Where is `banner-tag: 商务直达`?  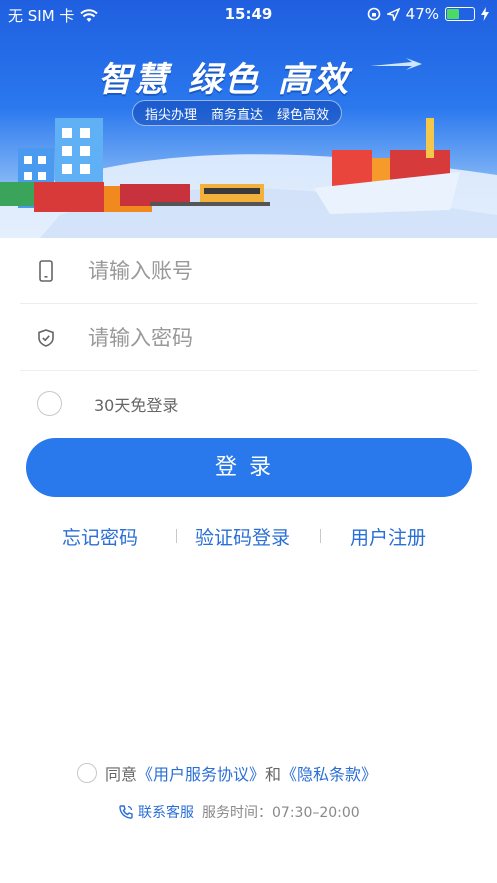
banner-tag: 商务直达 is located at coordinates (237, 115).